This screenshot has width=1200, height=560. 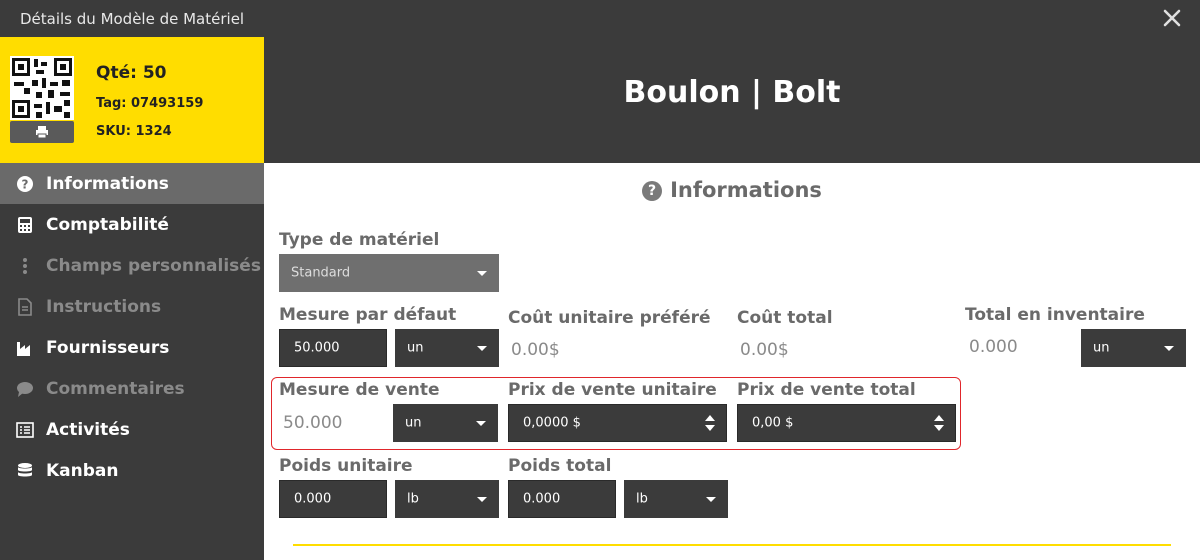 I want to click on sidebar-item-label: Commentaires, so click(x=115, y=389).